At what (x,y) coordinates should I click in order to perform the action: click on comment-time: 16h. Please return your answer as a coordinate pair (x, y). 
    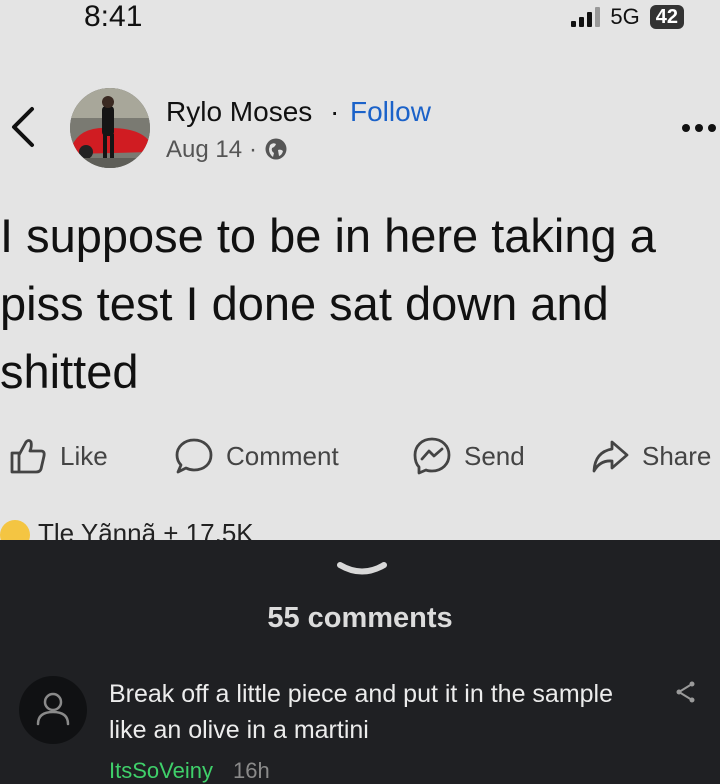
    Looking at the image, I should click on (251, 770).